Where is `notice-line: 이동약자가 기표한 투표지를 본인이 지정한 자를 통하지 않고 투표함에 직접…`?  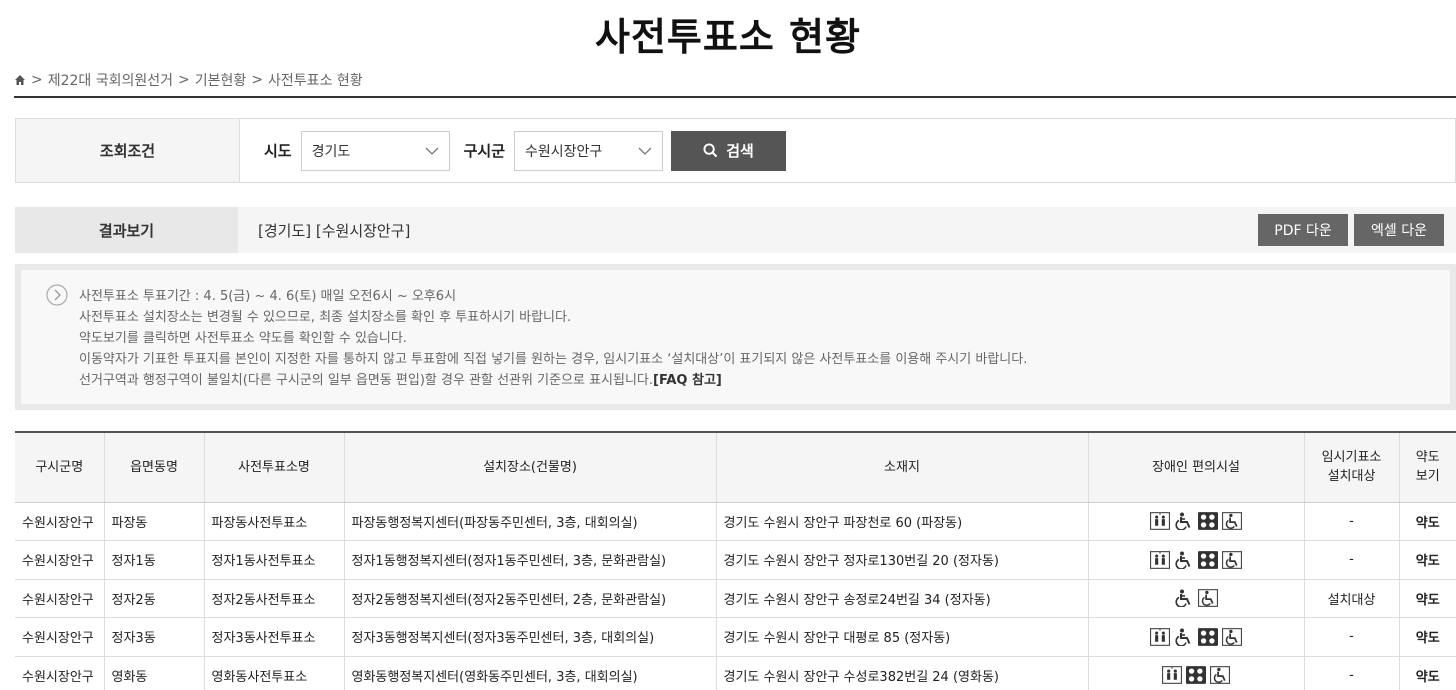
notice-line: 이동약자가 기표한 투표지를 본인이 지정한 자를 통하지 않고 투표함에 직접… is located at coordinates (553, 359).